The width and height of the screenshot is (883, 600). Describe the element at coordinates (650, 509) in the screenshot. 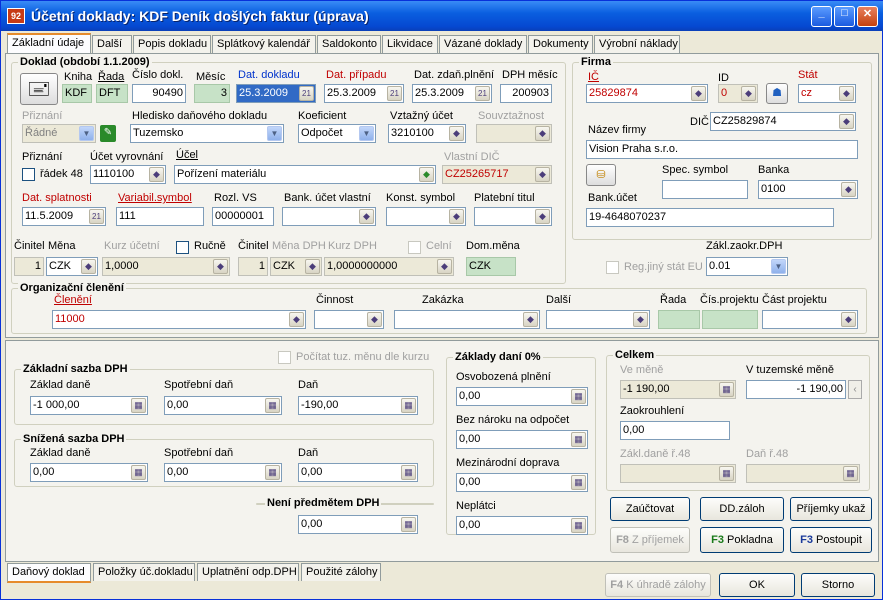

I see `zauctovat-button: Zaúčtovat` at that location.